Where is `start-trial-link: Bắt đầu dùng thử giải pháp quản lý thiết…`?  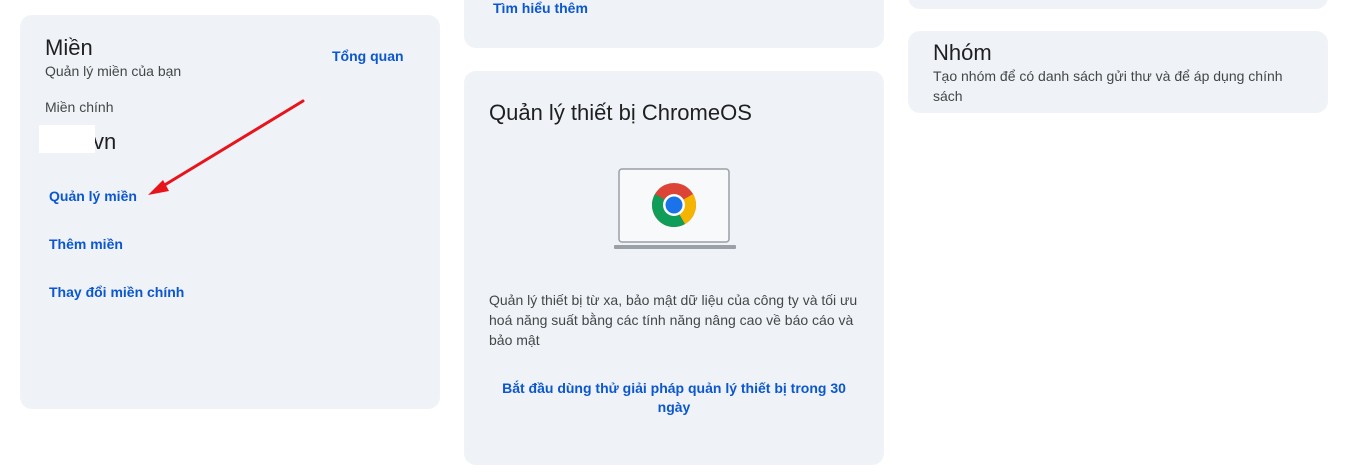
start-trial-link: Bắt đầu dùng thử giải pháp quản lý thiết… is located at coordinates (674, 398).